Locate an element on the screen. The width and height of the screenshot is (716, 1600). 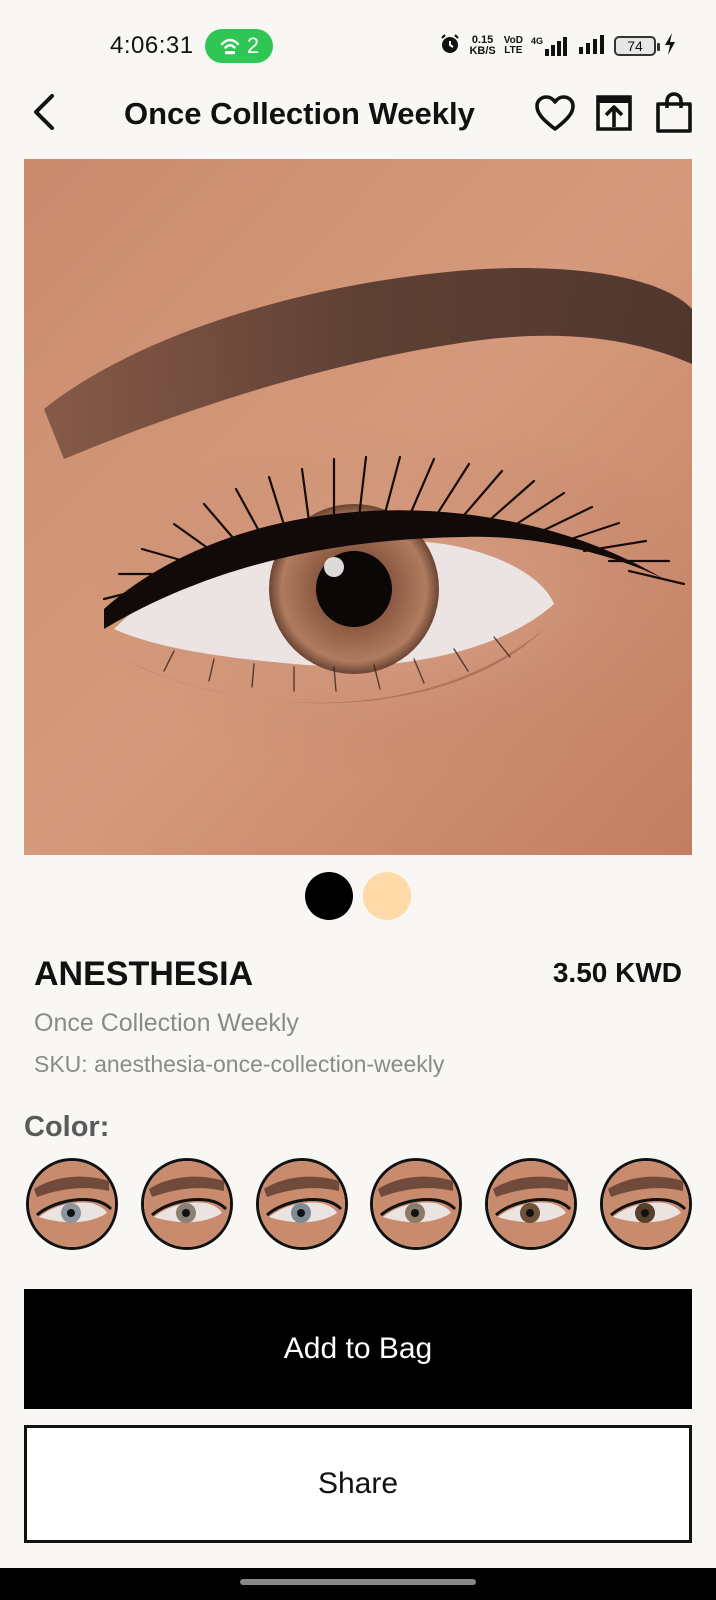
product-sku: SKU: anesthesia-once-collection-weekly is located at coordinates (239, 1064).